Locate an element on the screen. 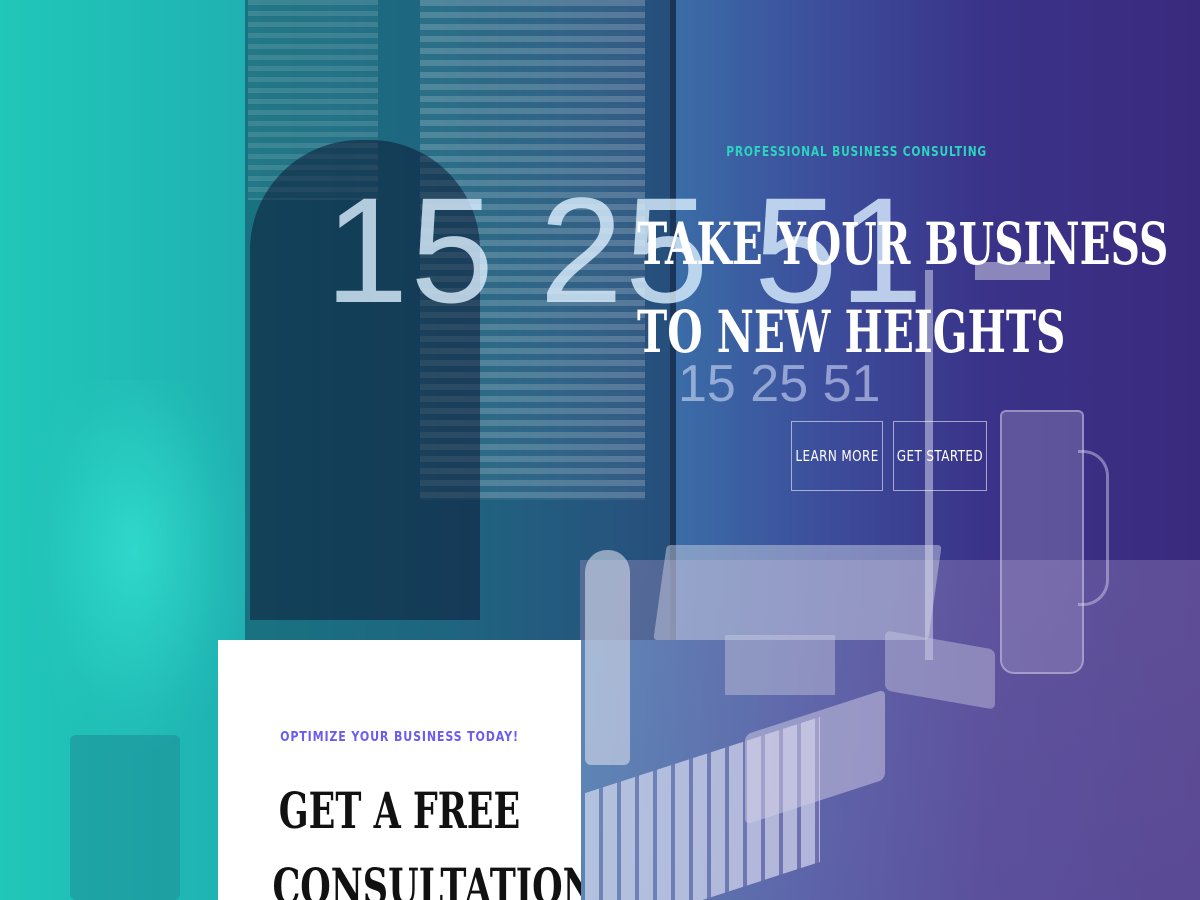 Image resolution: width=1200 pixels, height=900 pixels. learn-more-button: LEARN MORE is located at coordinates (837, 456).